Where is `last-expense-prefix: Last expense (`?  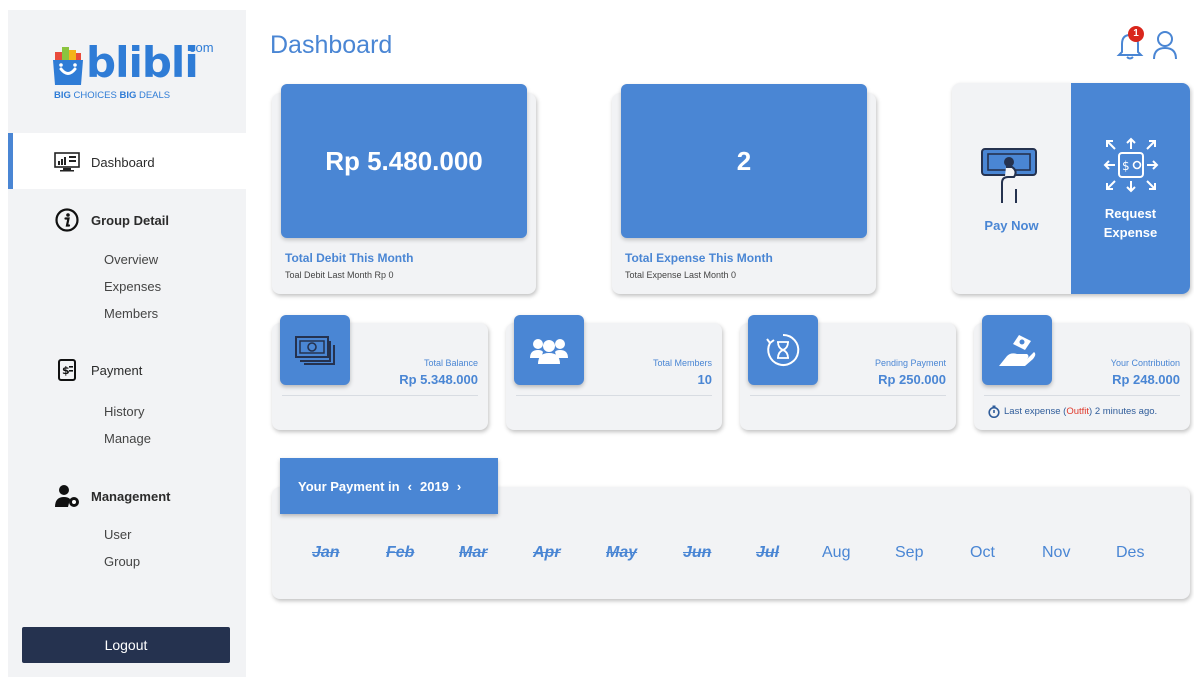 last-expense-prefix: Last expense ( is located at coordinates (1035, 411).